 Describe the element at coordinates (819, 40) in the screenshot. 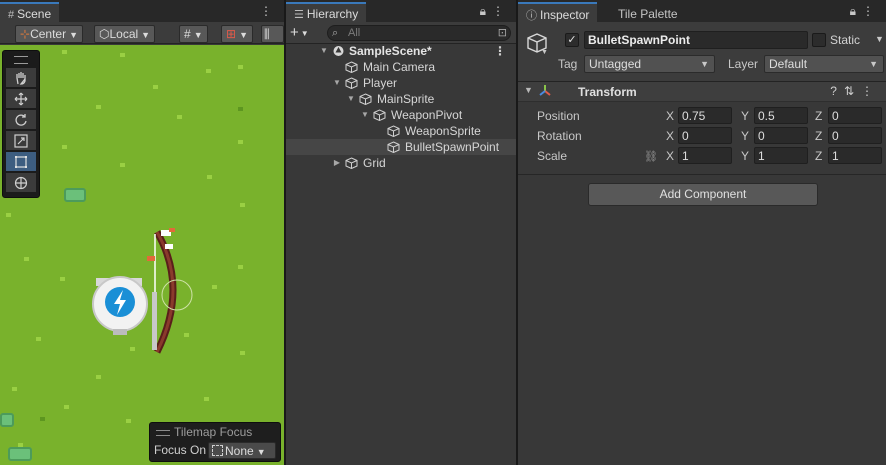

I see `static-checkbox` at that location.